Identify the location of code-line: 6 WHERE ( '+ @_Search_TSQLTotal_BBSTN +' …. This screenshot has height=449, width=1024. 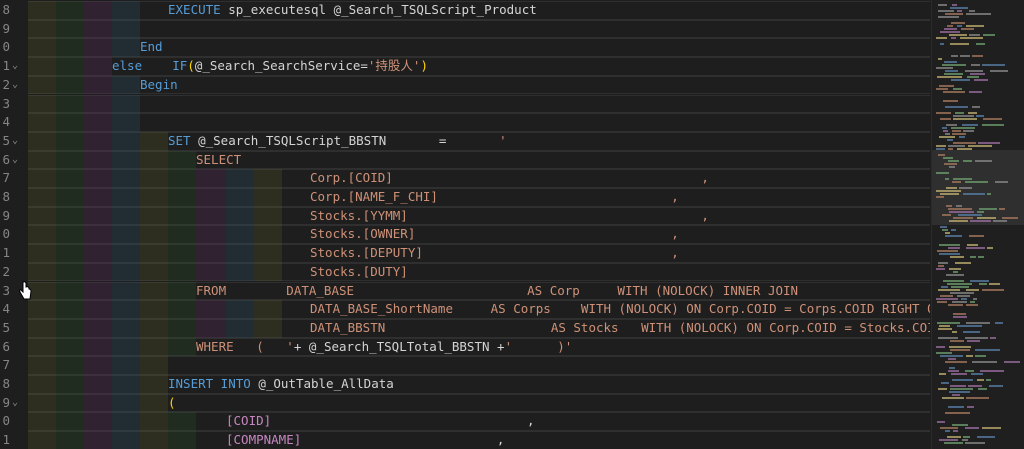
(465, 347).